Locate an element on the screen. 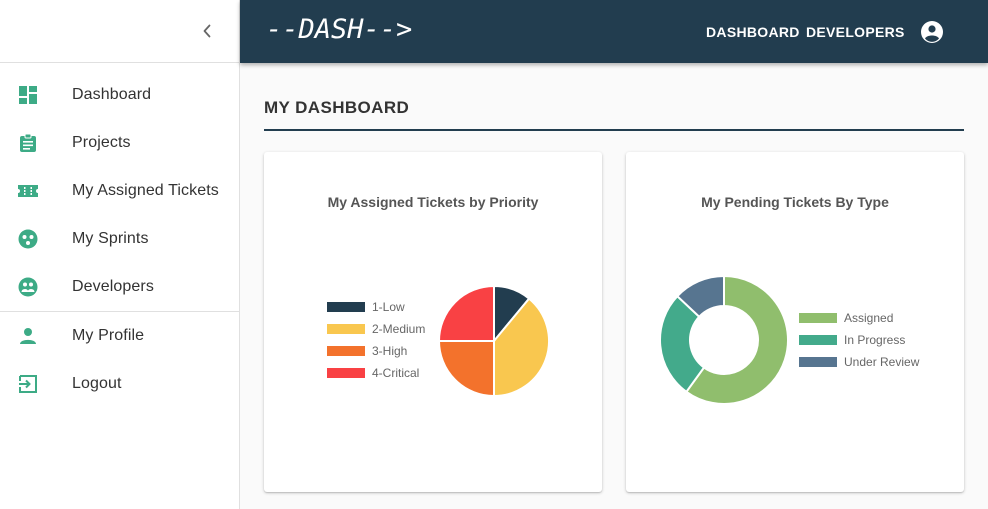  page-title: MY DASHBOARD is located at coordinates (337, 107).